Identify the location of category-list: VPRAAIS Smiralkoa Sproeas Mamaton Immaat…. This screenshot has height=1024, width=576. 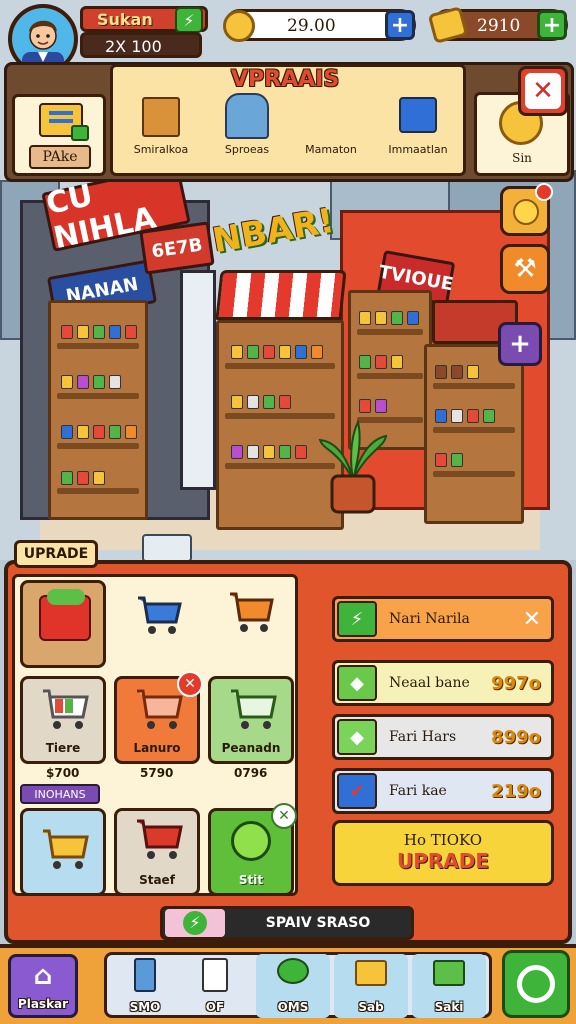
(288, 120).